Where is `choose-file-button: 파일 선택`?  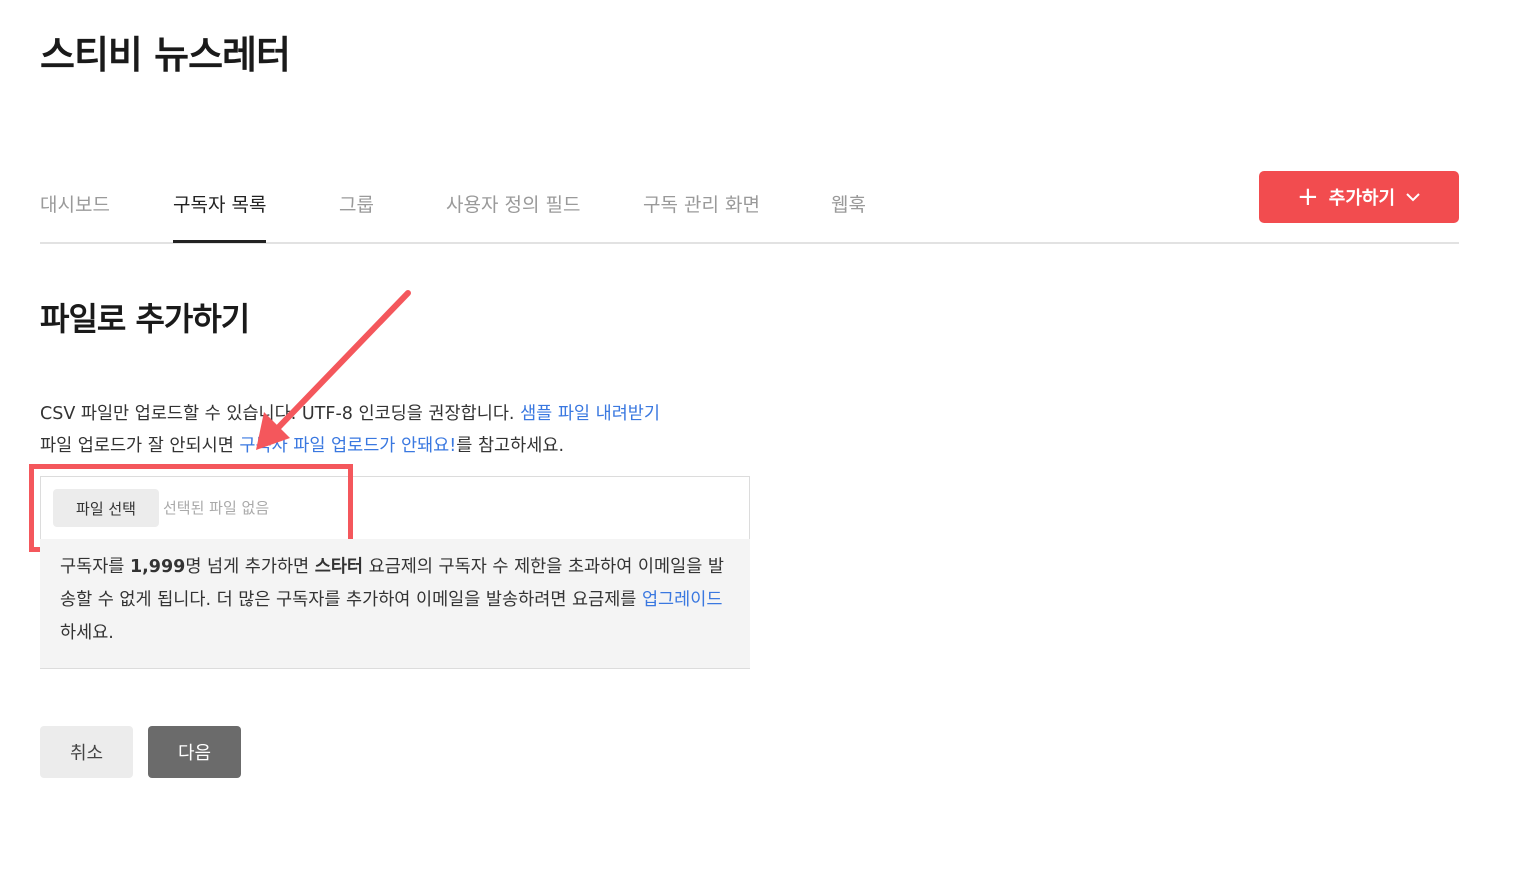
choose-file-button: 파일 선택 is located at coordinates (106, 508).